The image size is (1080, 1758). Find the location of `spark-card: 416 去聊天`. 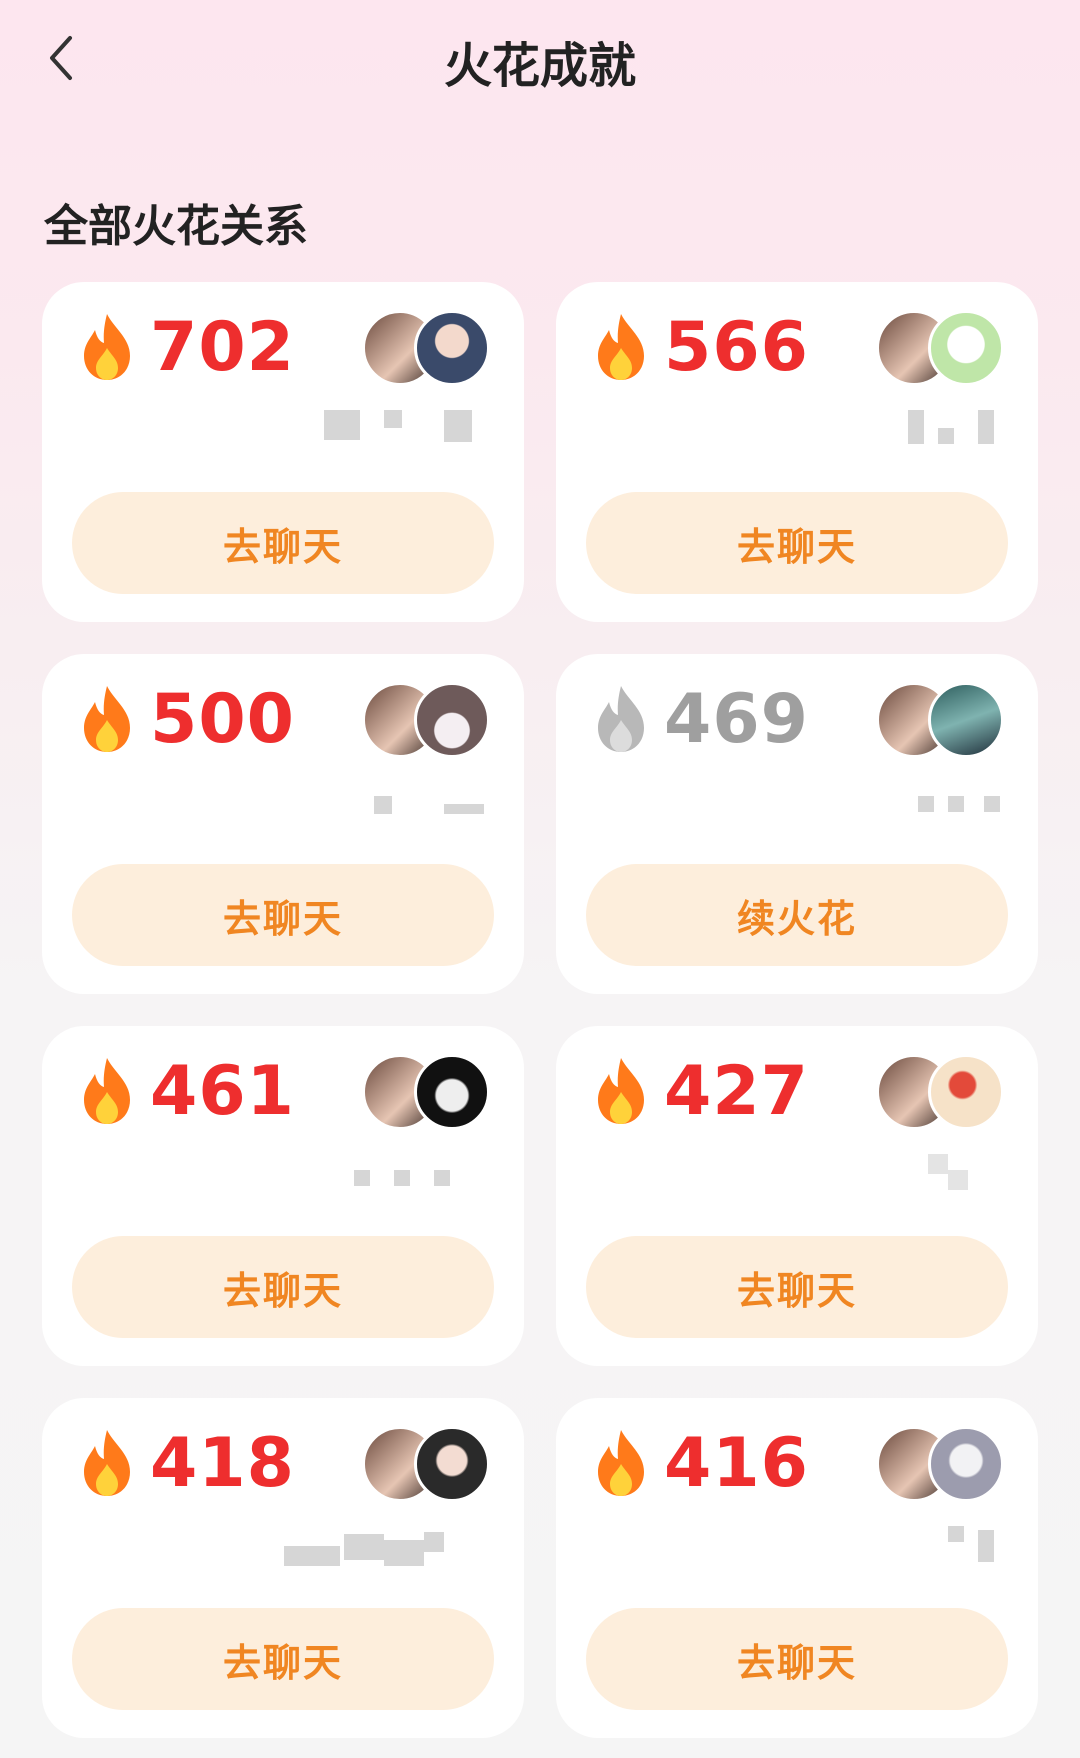

spark-card: 416 去聊天 is located at coordinates (797, 1568).